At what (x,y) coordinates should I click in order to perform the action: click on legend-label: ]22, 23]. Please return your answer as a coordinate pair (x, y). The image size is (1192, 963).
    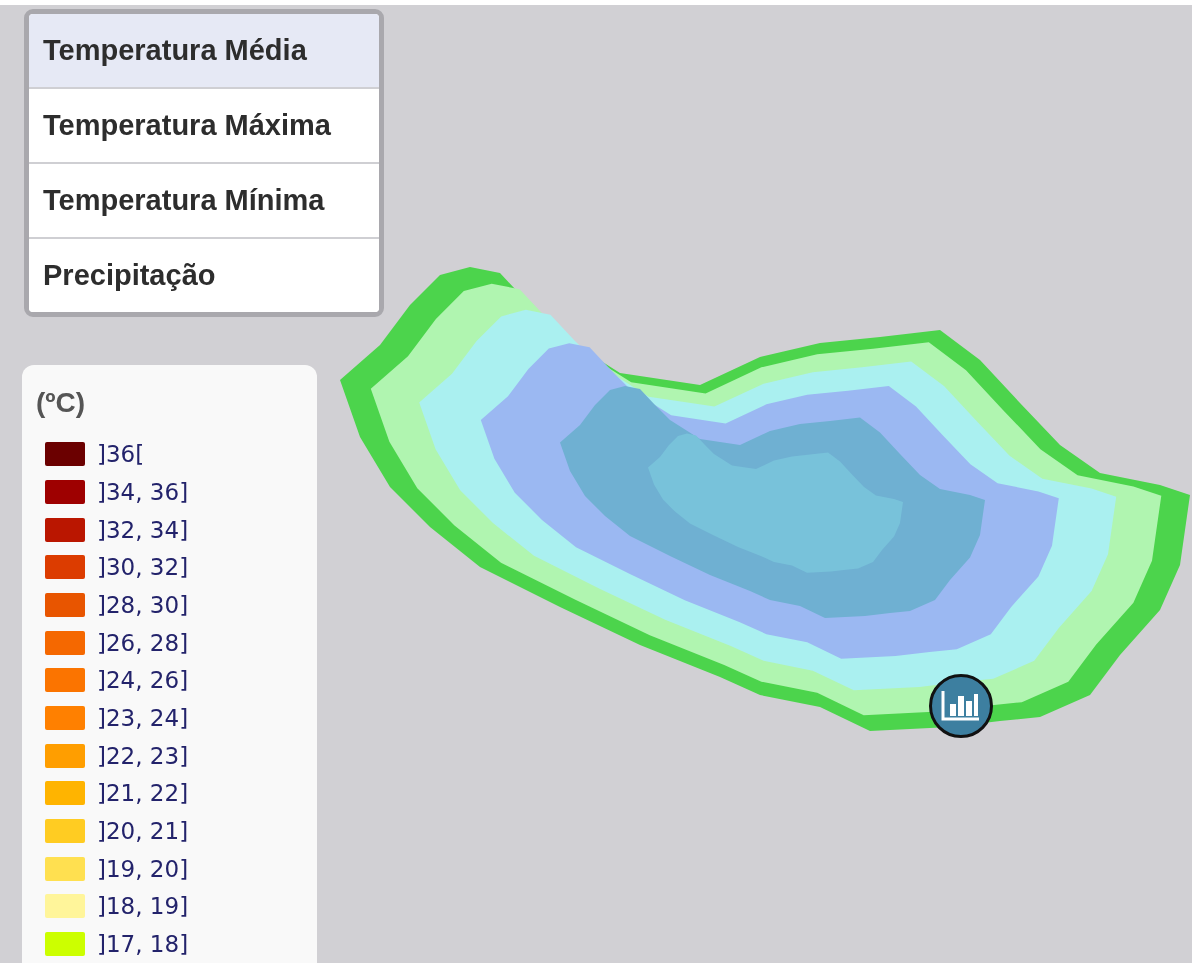
    Looking at the image, I should click on (143, 755).